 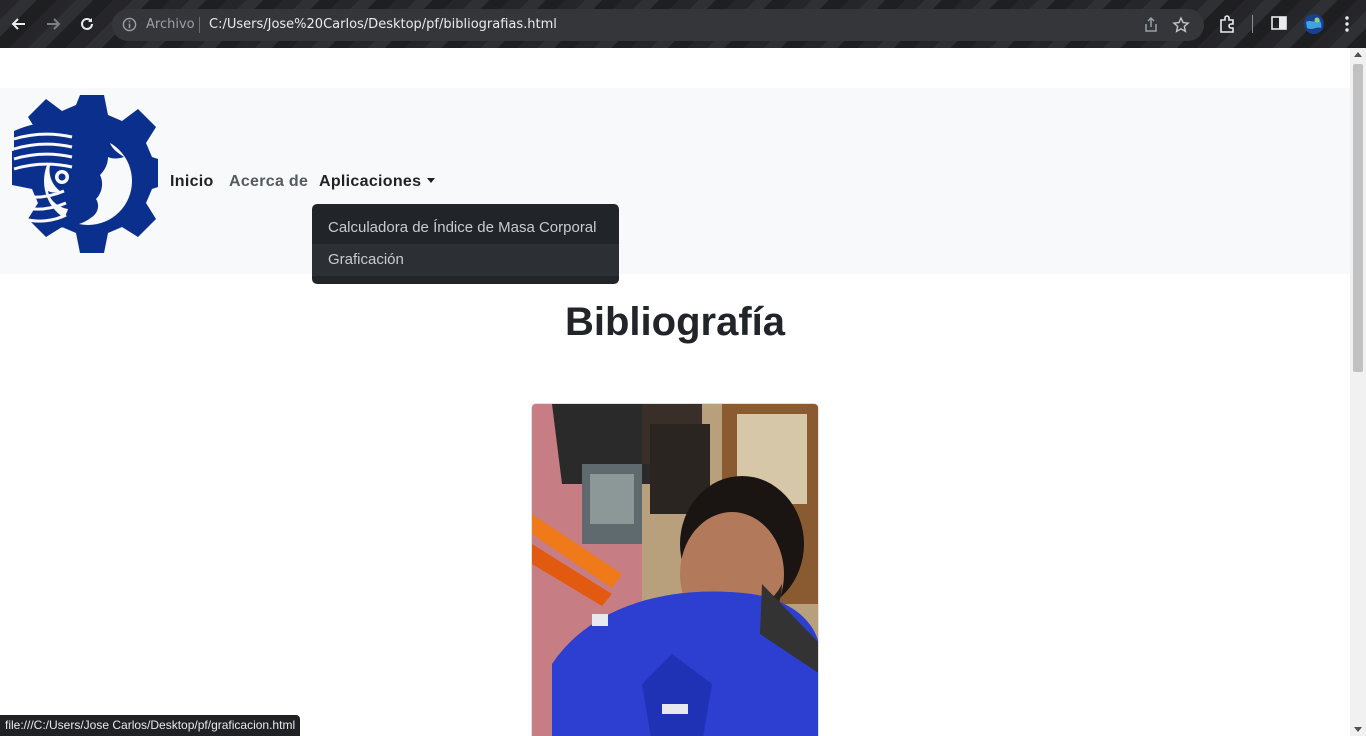 I want to click on dropdown-item-graficacion: Graficación, so click(x=465, y=260).